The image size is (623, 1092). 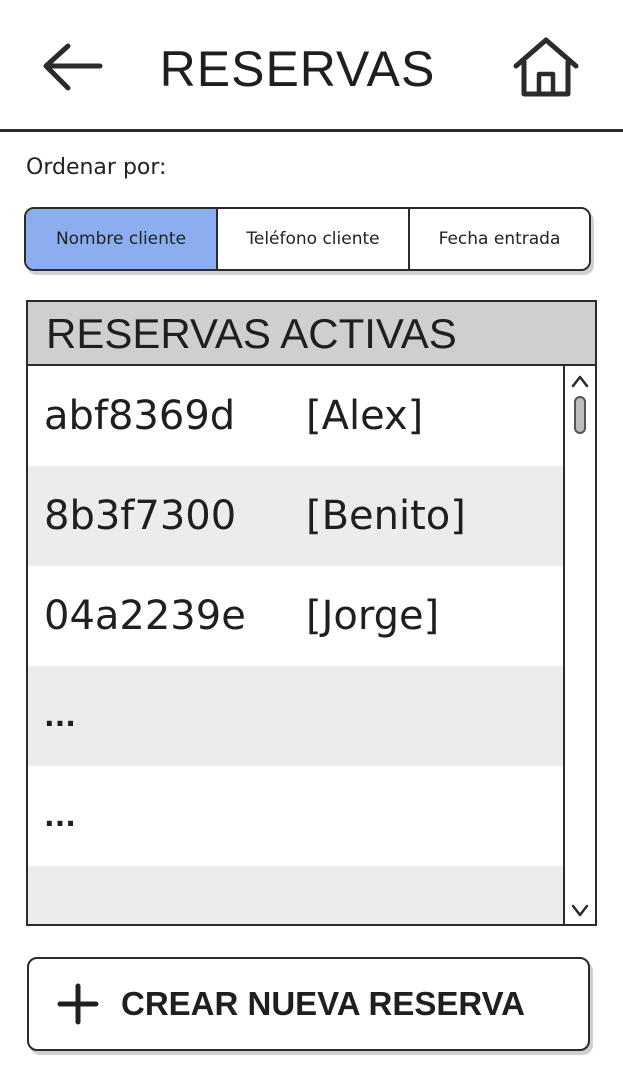 What do you see at coordinates (386, 516) in the screenshot?
I see `client-name: [Benito]` at bounding box center [386, 516].